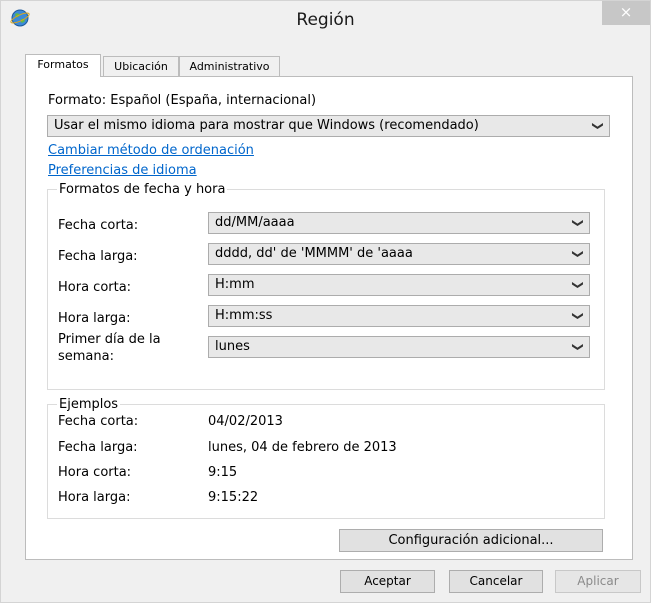 This screenshot has width=651, height=603. I want to click on short-date-select: dd/MM/aaaa ❯, so click(399, 223).